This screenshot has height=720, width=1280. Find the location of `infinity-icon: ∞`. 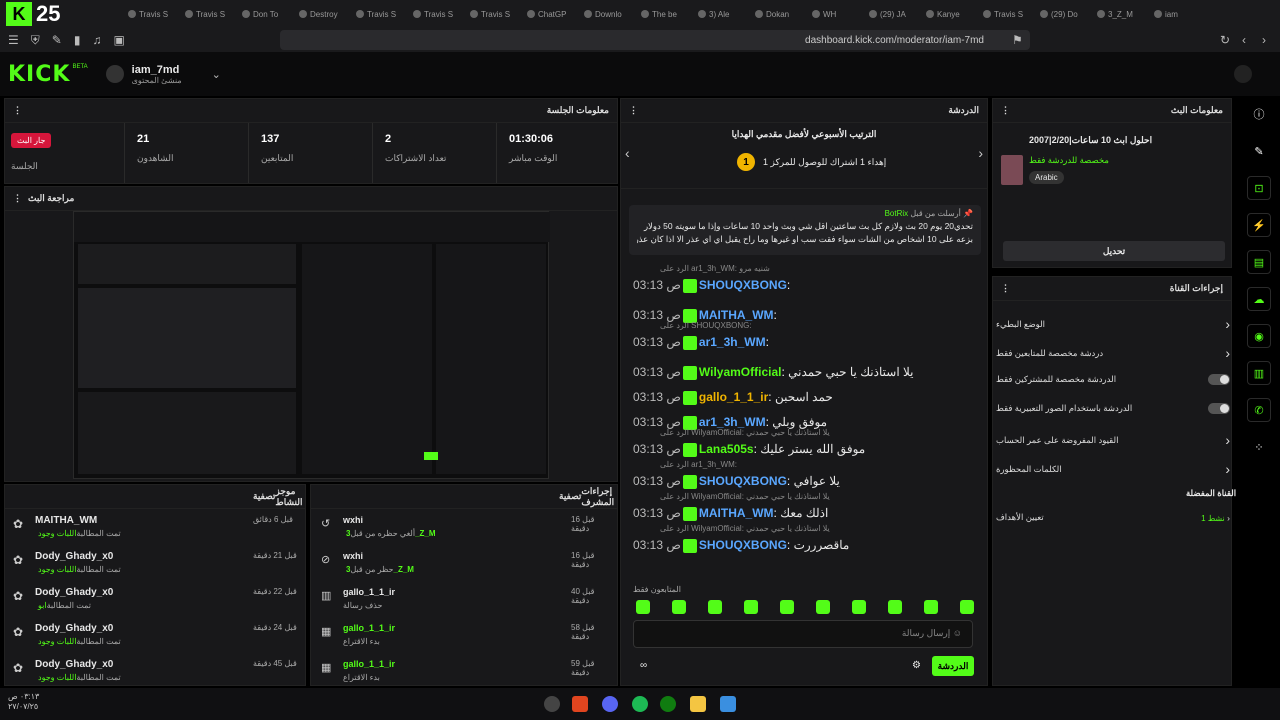

infinity-icon: ∞ is located at coordinates (643, 665).